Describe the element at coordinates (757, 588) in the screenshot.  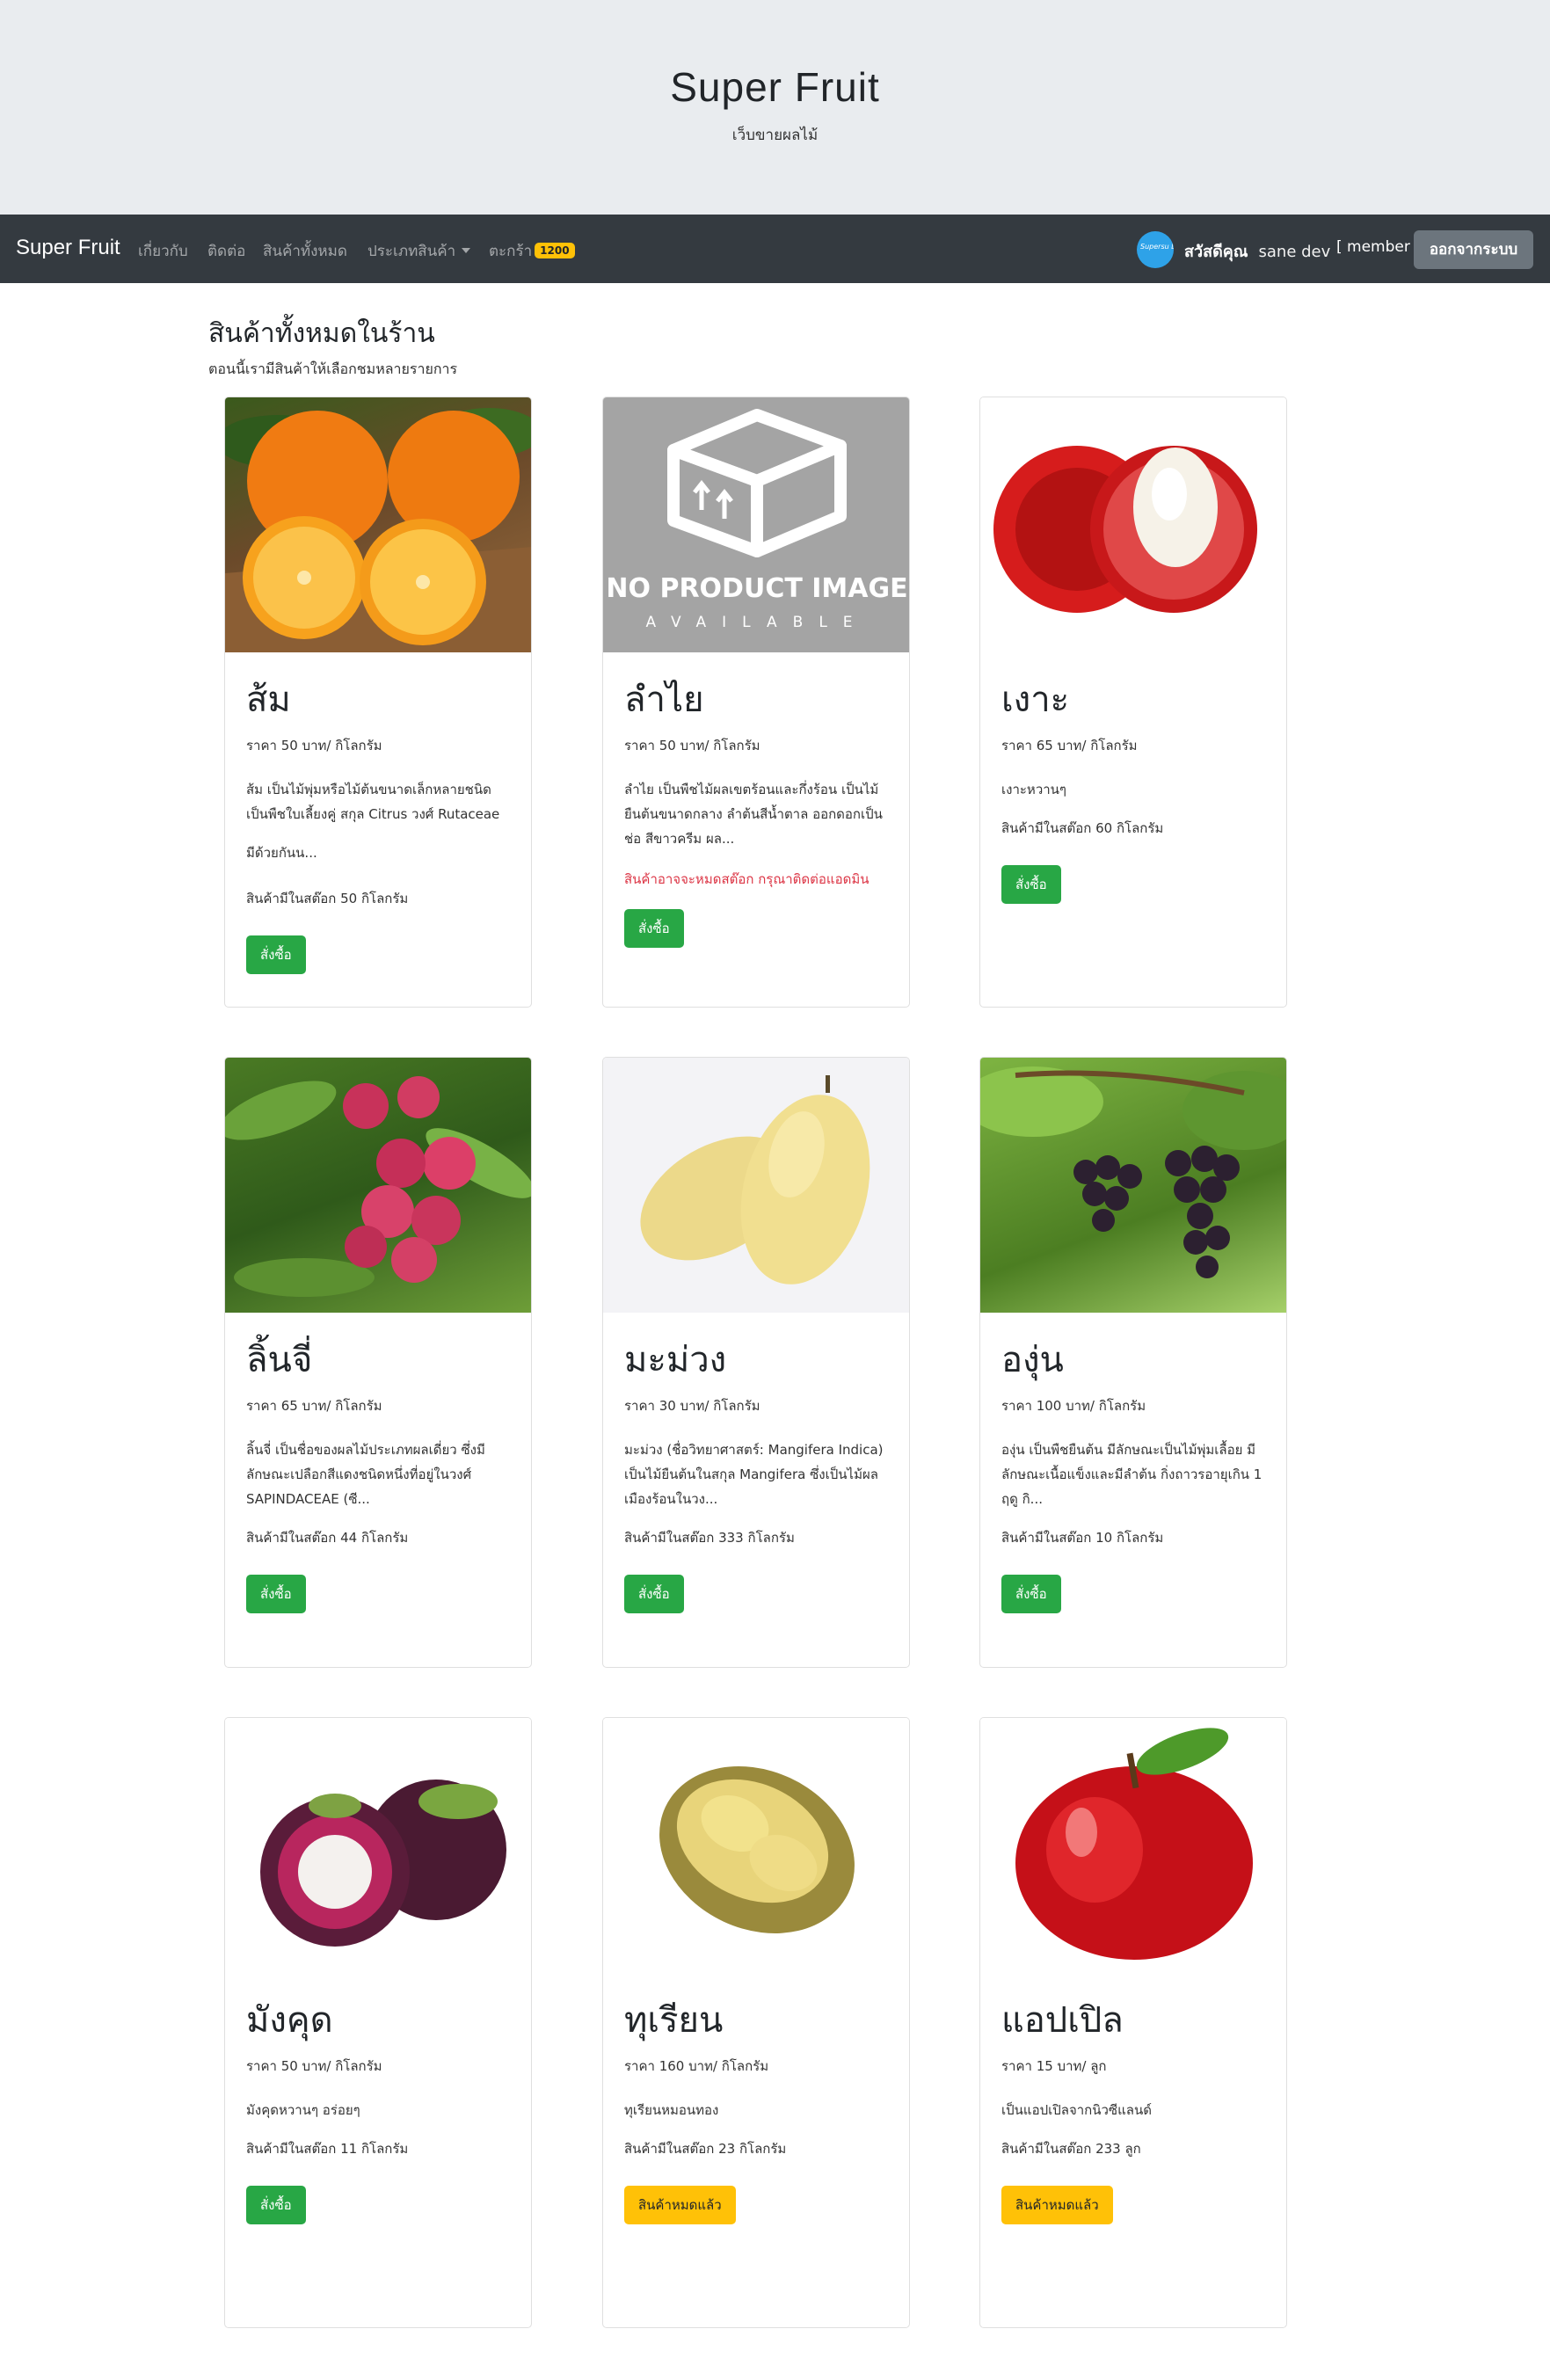
I see `no-image-title: NO PRODUCT IMAGE` at that location.